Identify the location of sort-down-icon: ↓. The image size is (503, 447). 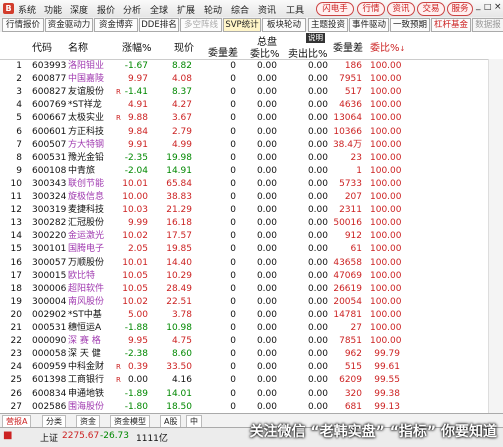
(402, 49).